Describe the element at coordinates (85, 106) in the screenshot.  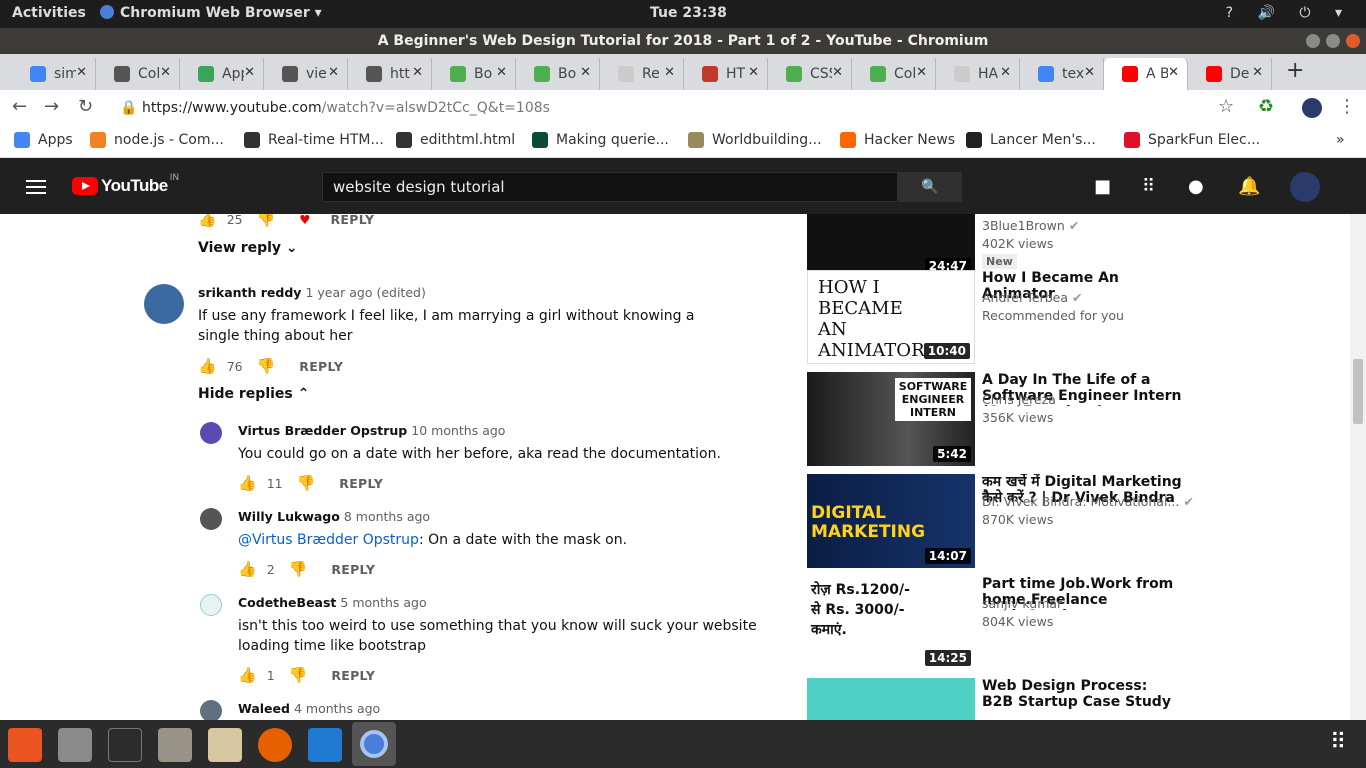
I see `reload-icon: ↻` at that location.